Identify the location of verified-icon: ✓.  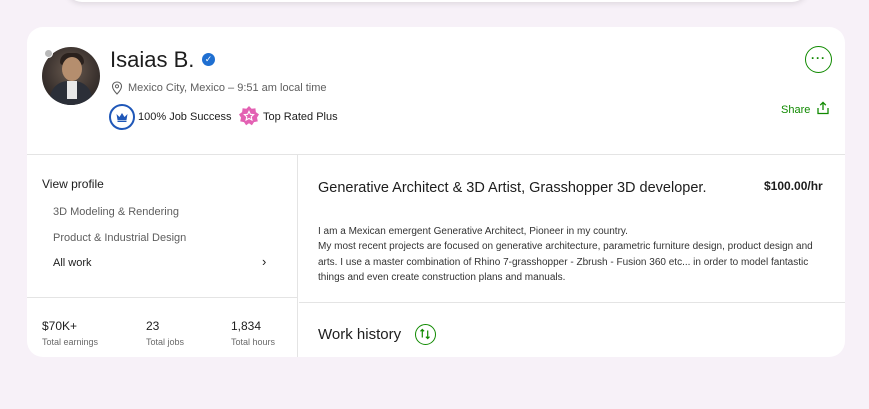
(208, 59).